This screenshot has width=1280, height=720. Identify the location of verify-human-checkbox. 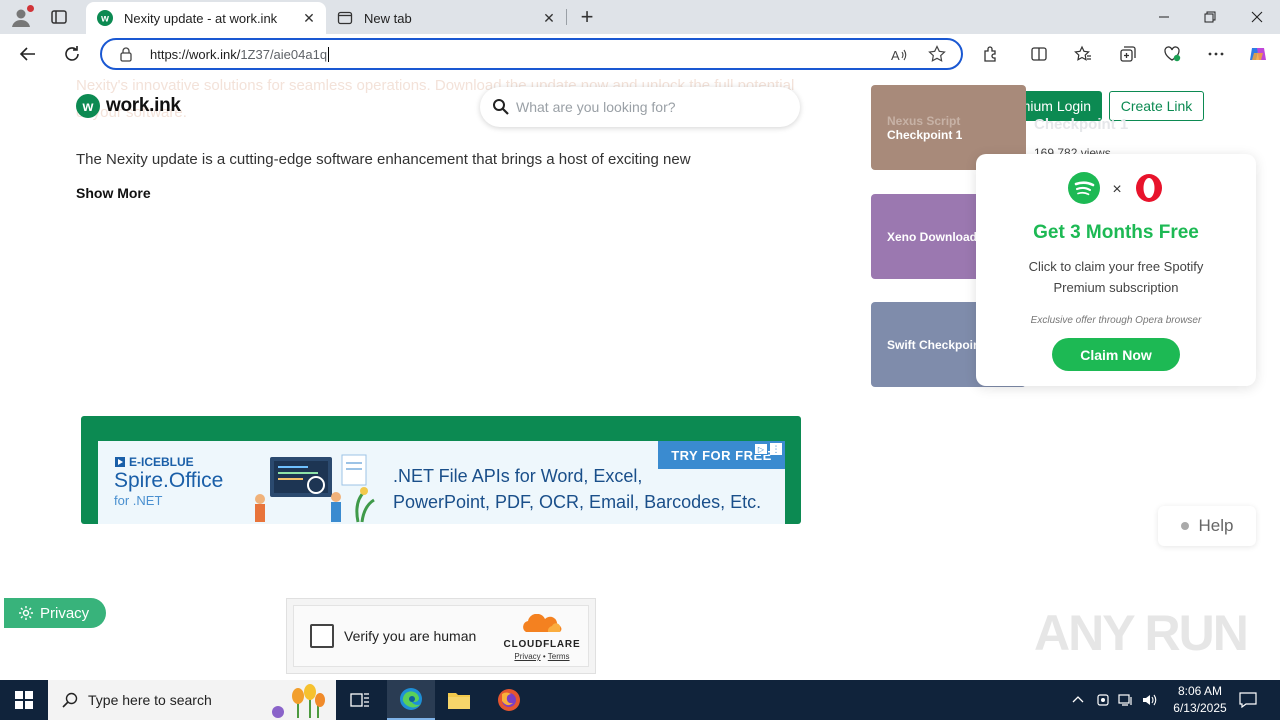
(322, 636).